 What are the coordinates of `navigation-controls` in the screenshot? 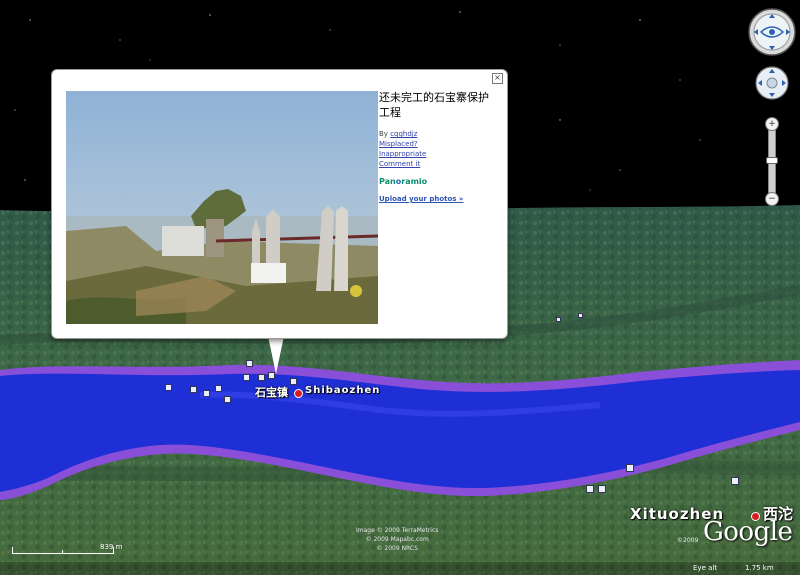 It's located at (772, 54).